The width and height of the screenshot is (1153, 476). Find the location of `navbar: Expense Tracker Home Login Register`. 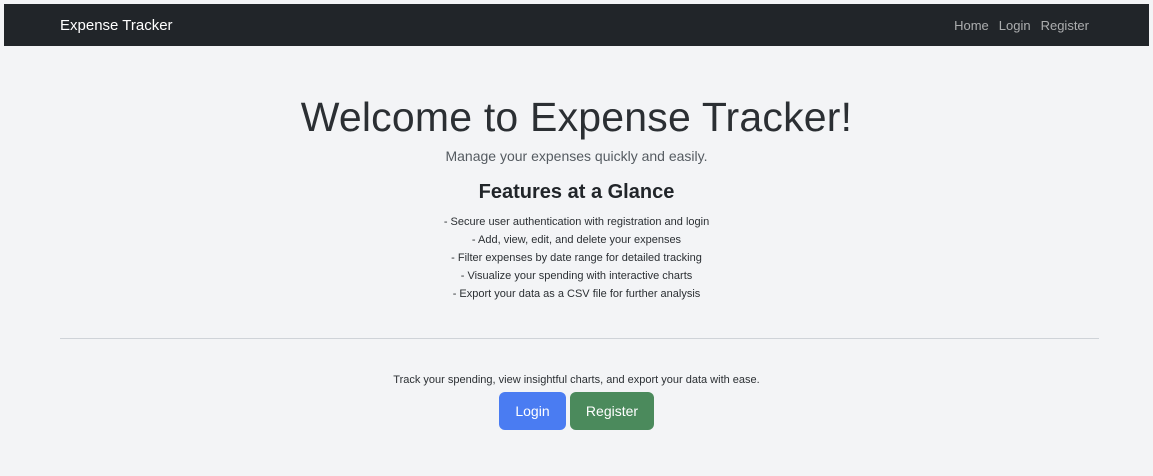

navbar: Expense Tracker Home Login Register is located at coordinates (576, 25).